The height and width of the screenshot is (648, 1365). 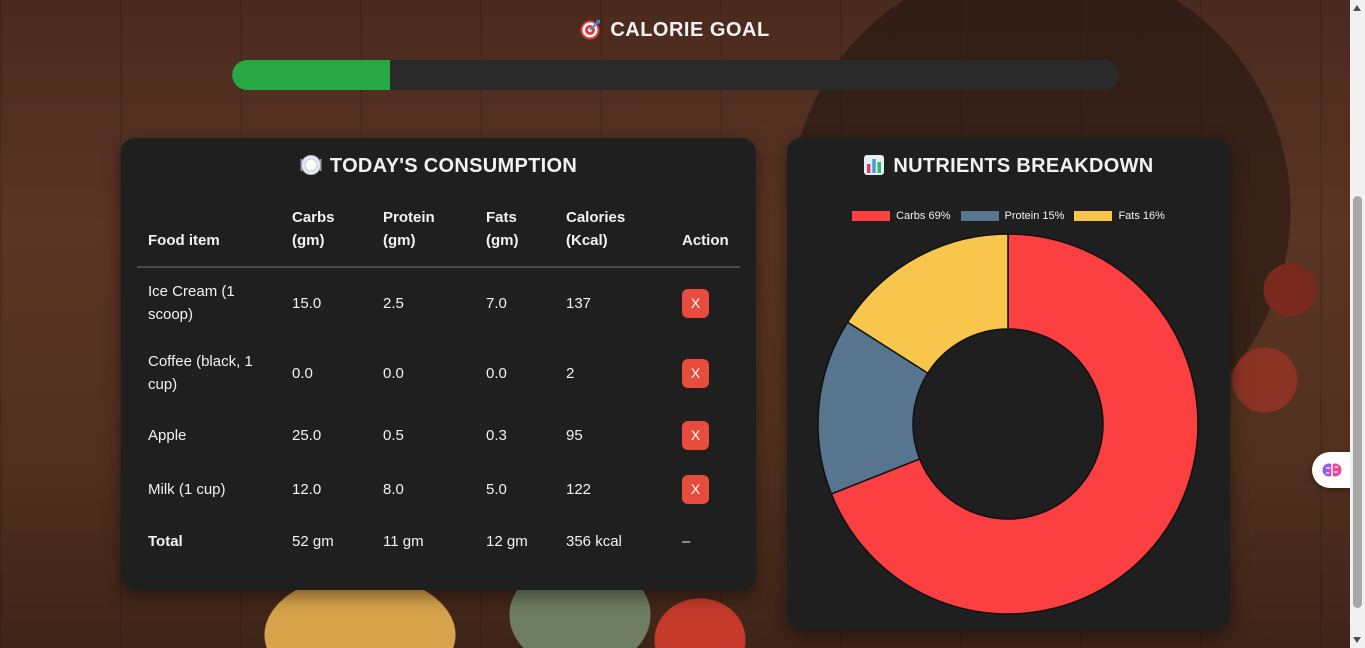 I want to click on legend-item-carbs: Carbs 69%, so click(x=901, y=216).